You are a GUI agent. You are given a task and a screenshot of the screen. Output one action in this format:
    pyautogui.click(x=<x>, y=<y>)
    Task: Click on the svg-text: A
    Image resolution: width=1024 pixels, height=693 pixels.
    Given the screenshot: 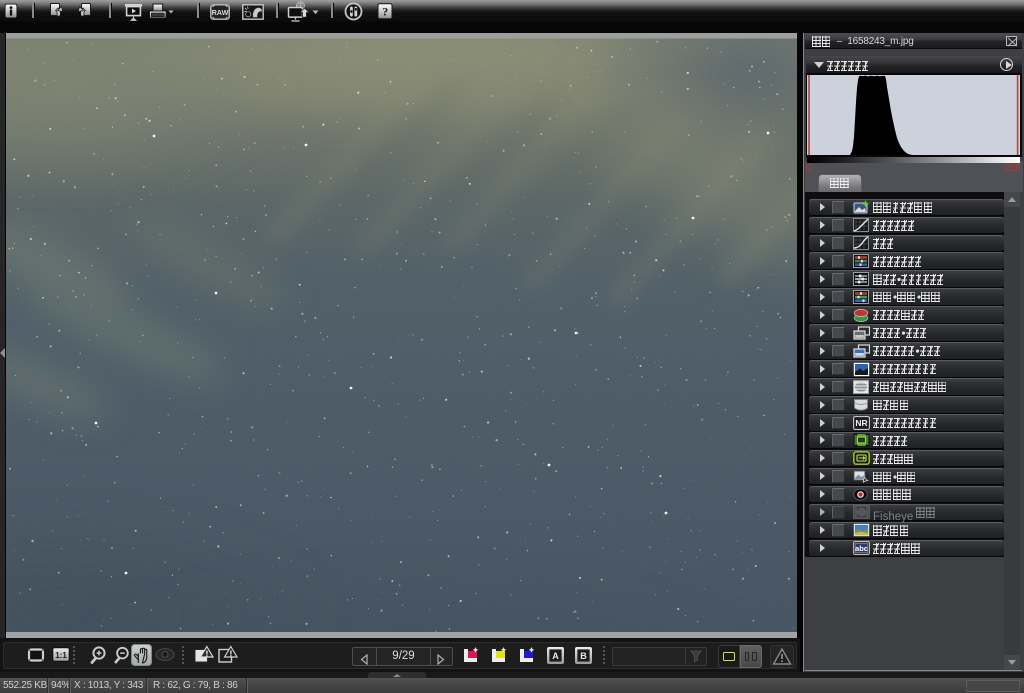 What is the action you would take?
    pyautogui.click(x=555, y=656)
    